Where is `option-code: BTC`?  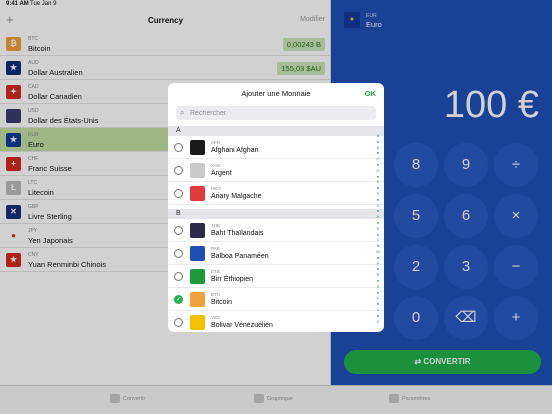 option-code: BTC is located at coordinates (215, 294).